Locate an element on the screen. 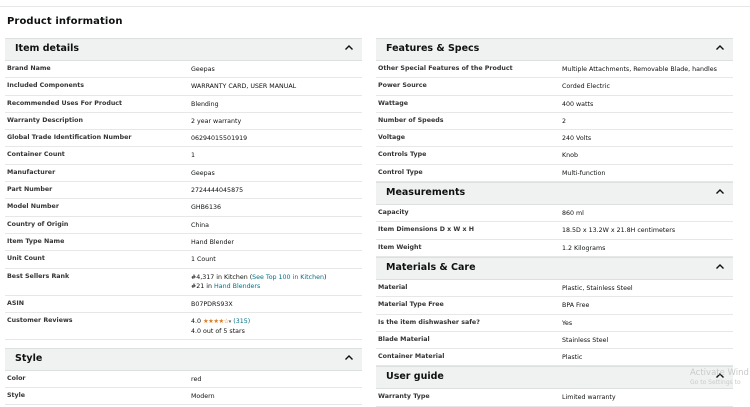 This screenshot has width=750, height=407. spec-value: red is located at coordinates (196, 379).